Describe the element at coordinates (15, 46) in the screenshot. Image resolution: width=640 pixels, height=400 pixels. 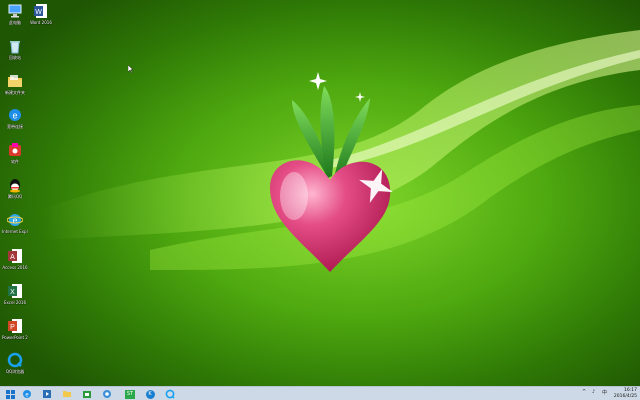
I see `recycle-bin-icon` at that location.